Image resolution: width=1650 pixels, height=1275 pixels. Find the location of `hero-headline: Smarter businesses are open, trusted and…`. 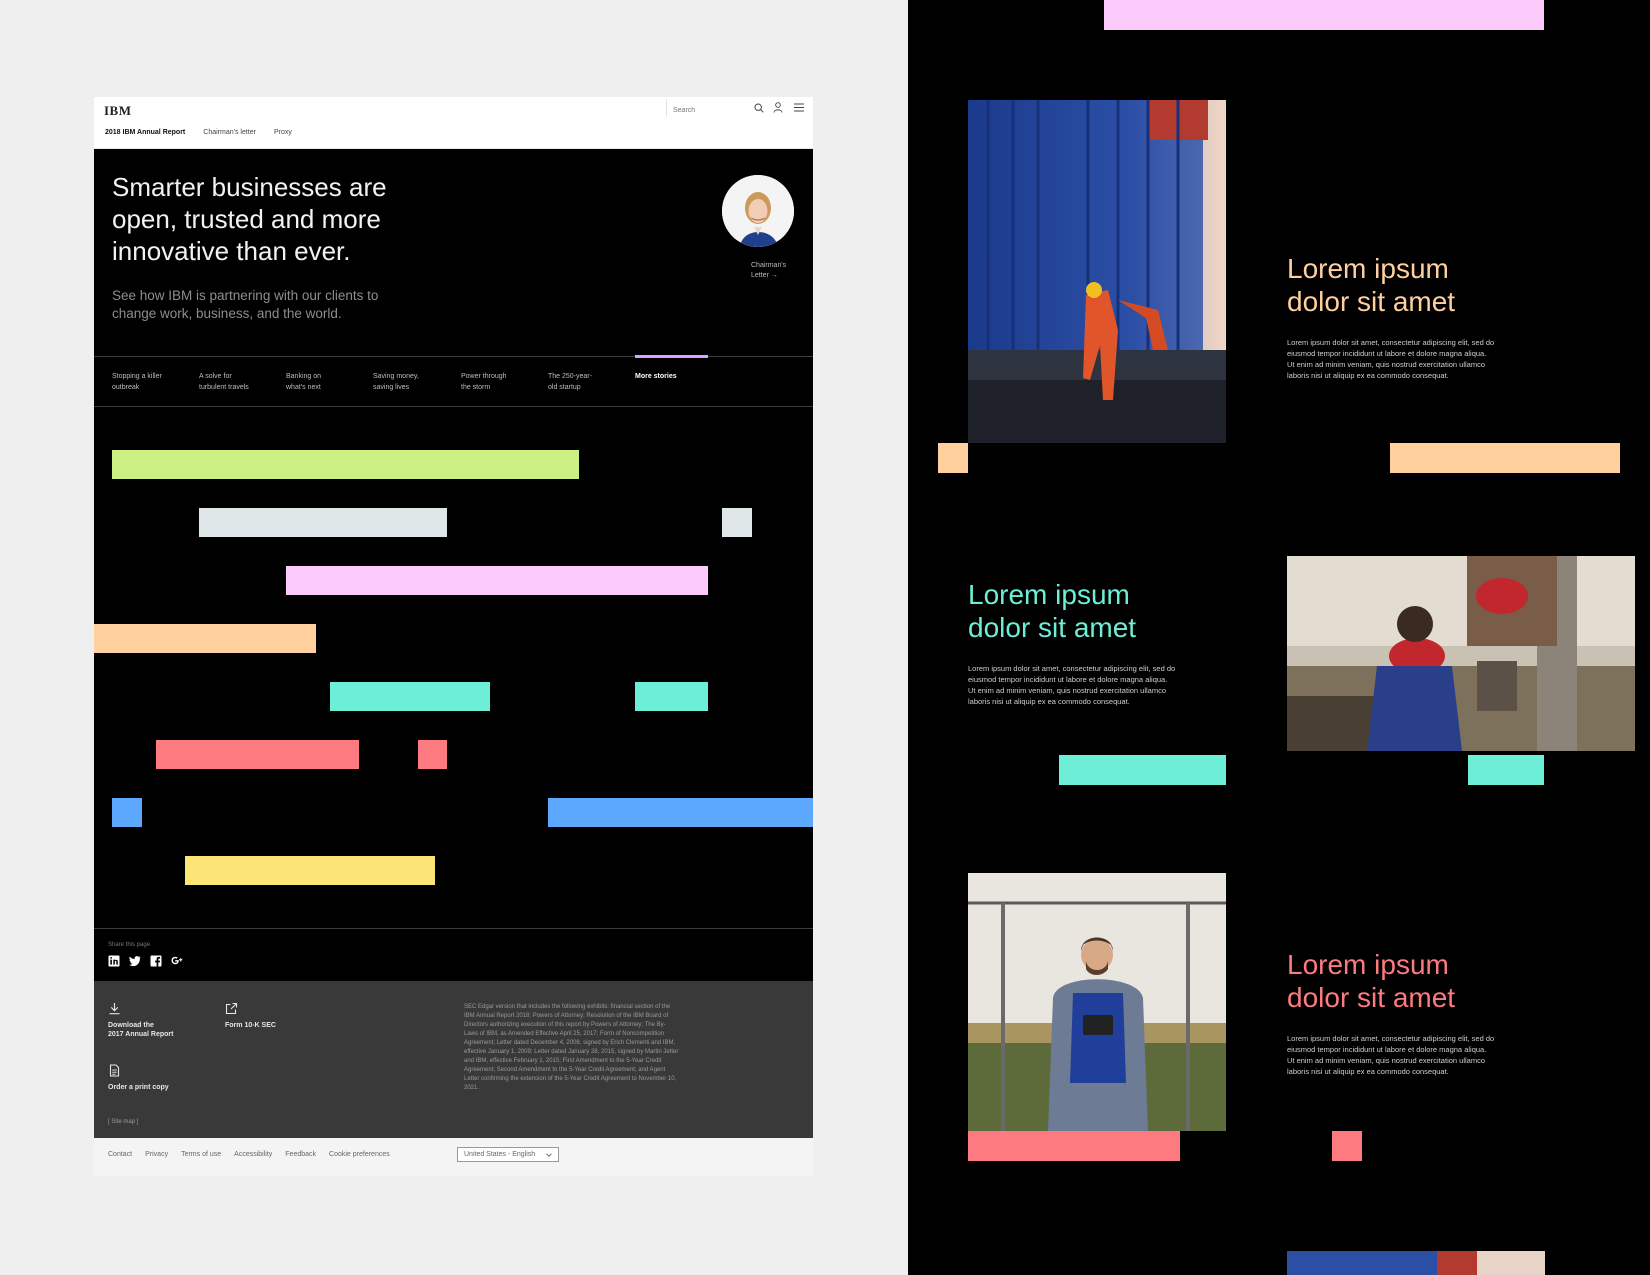

hero-headline: Smarter businesses are open, trusted and… is located at coordinates (249, 219).